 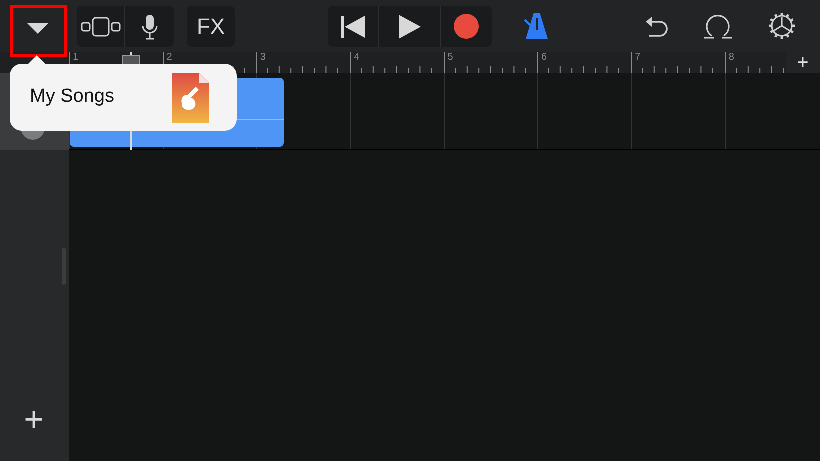 I want to click on document-icon, so click(x=190, y=97).